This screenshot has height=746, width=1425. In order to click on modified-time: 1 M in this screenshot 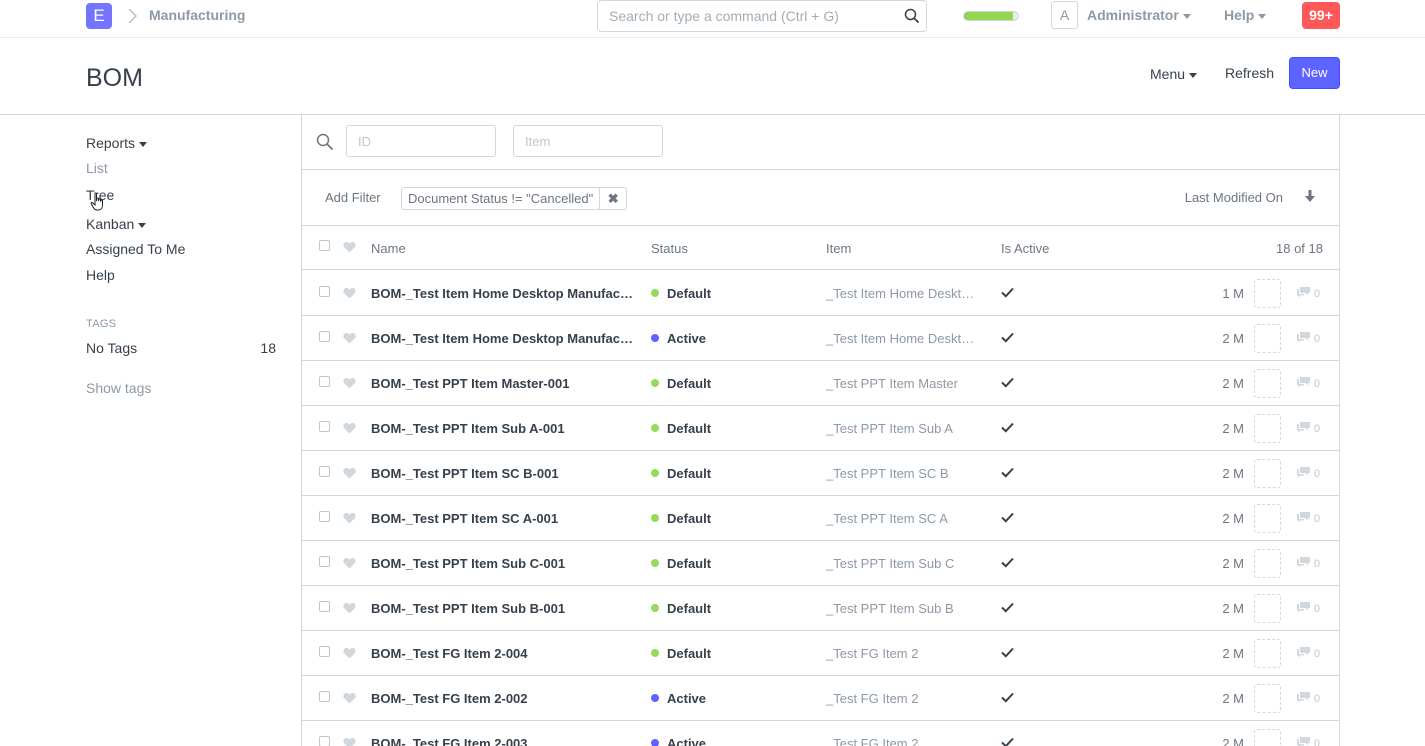, I will do `click(1233, 293)`.